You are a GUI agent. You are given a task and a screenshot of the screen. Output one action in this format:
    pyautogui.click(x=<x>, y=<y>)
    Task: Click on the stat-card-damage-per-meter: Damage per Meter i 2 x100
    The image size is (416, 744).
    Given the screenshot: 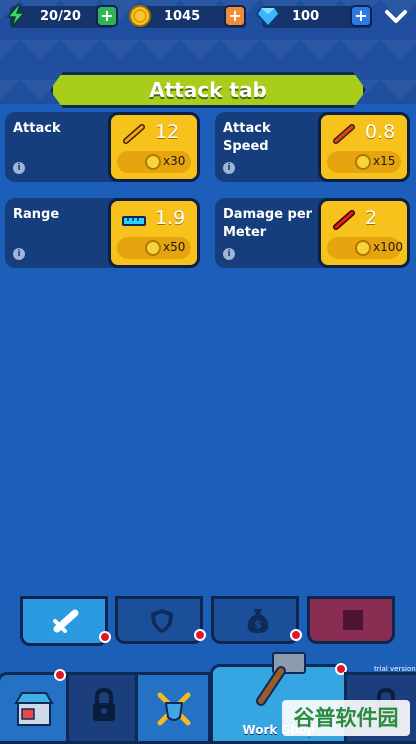 What is the action you would take?
    pyautogui.click(x=312, y=233)
    